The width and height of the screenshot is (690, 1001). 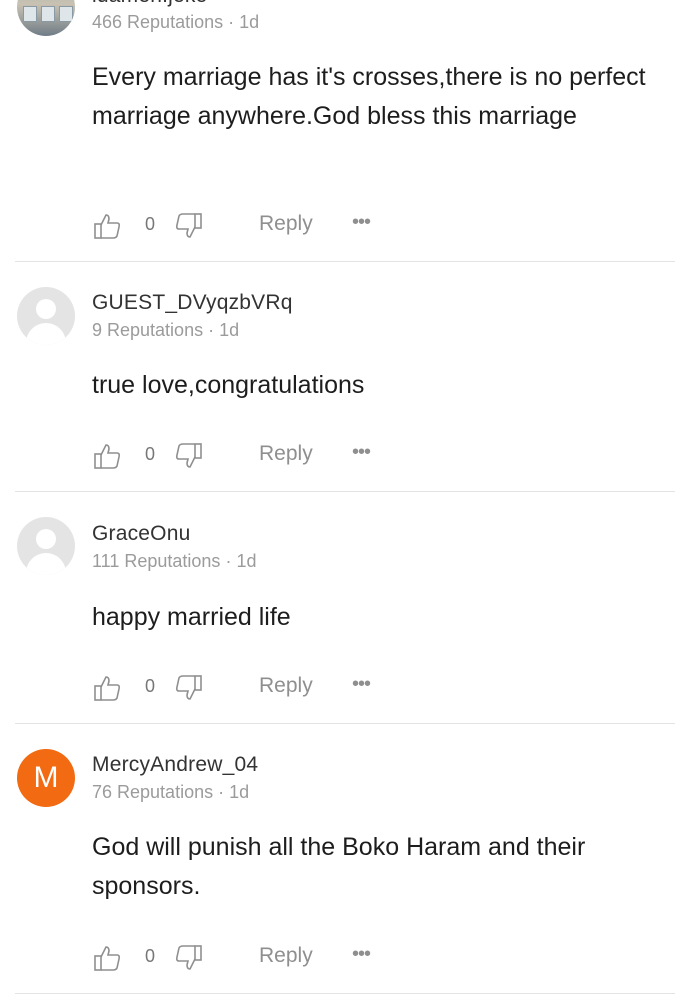 I want to click on comment-username: GUEST_DVyqzbVRq, so click(x=192, y=303).